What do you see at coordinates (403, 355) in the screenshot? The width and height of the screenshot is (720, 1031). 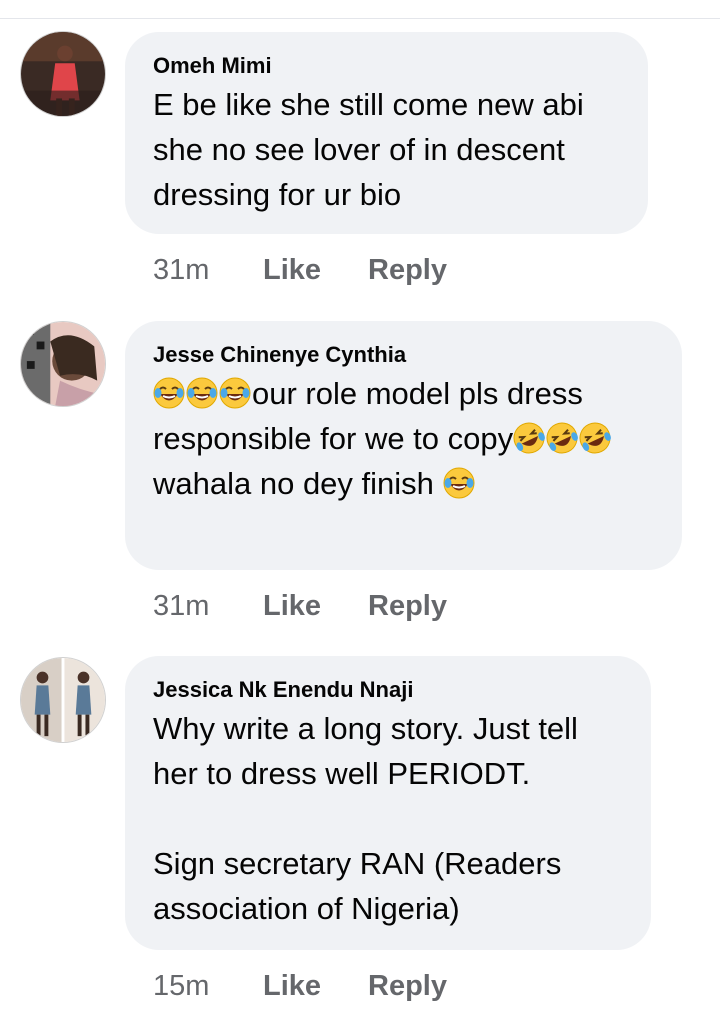 I see `comment-author: Jesse Chinenye Cynthia` at bounding box center [403, 355].